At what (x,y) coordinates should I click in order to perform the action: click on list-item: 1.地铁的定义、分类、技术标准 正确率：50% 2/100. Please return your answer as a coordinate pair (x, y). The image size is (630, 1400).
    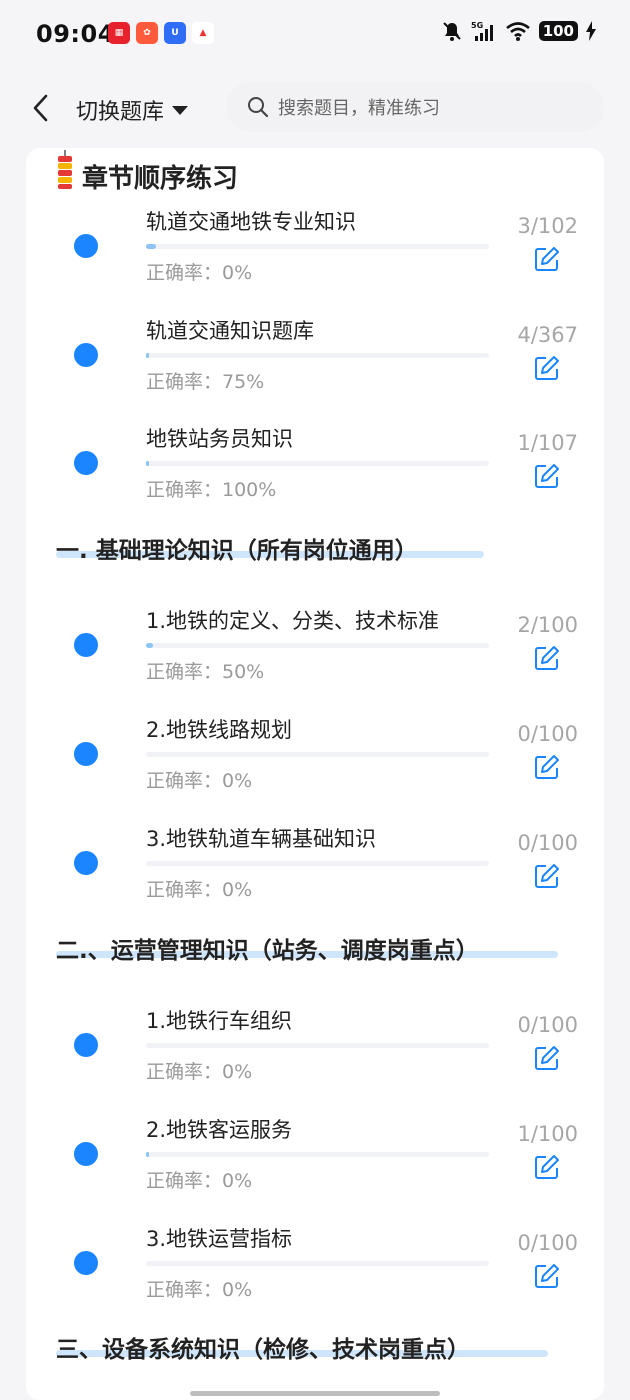
    Looking at the image, I should click on (315, 655).